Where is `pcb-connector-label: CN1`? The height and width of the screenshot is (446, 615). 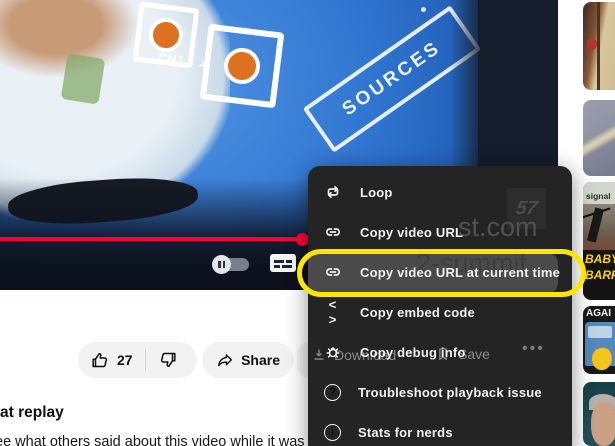
pcb-connector-label: CN1 is located at coordinates (171, 59).